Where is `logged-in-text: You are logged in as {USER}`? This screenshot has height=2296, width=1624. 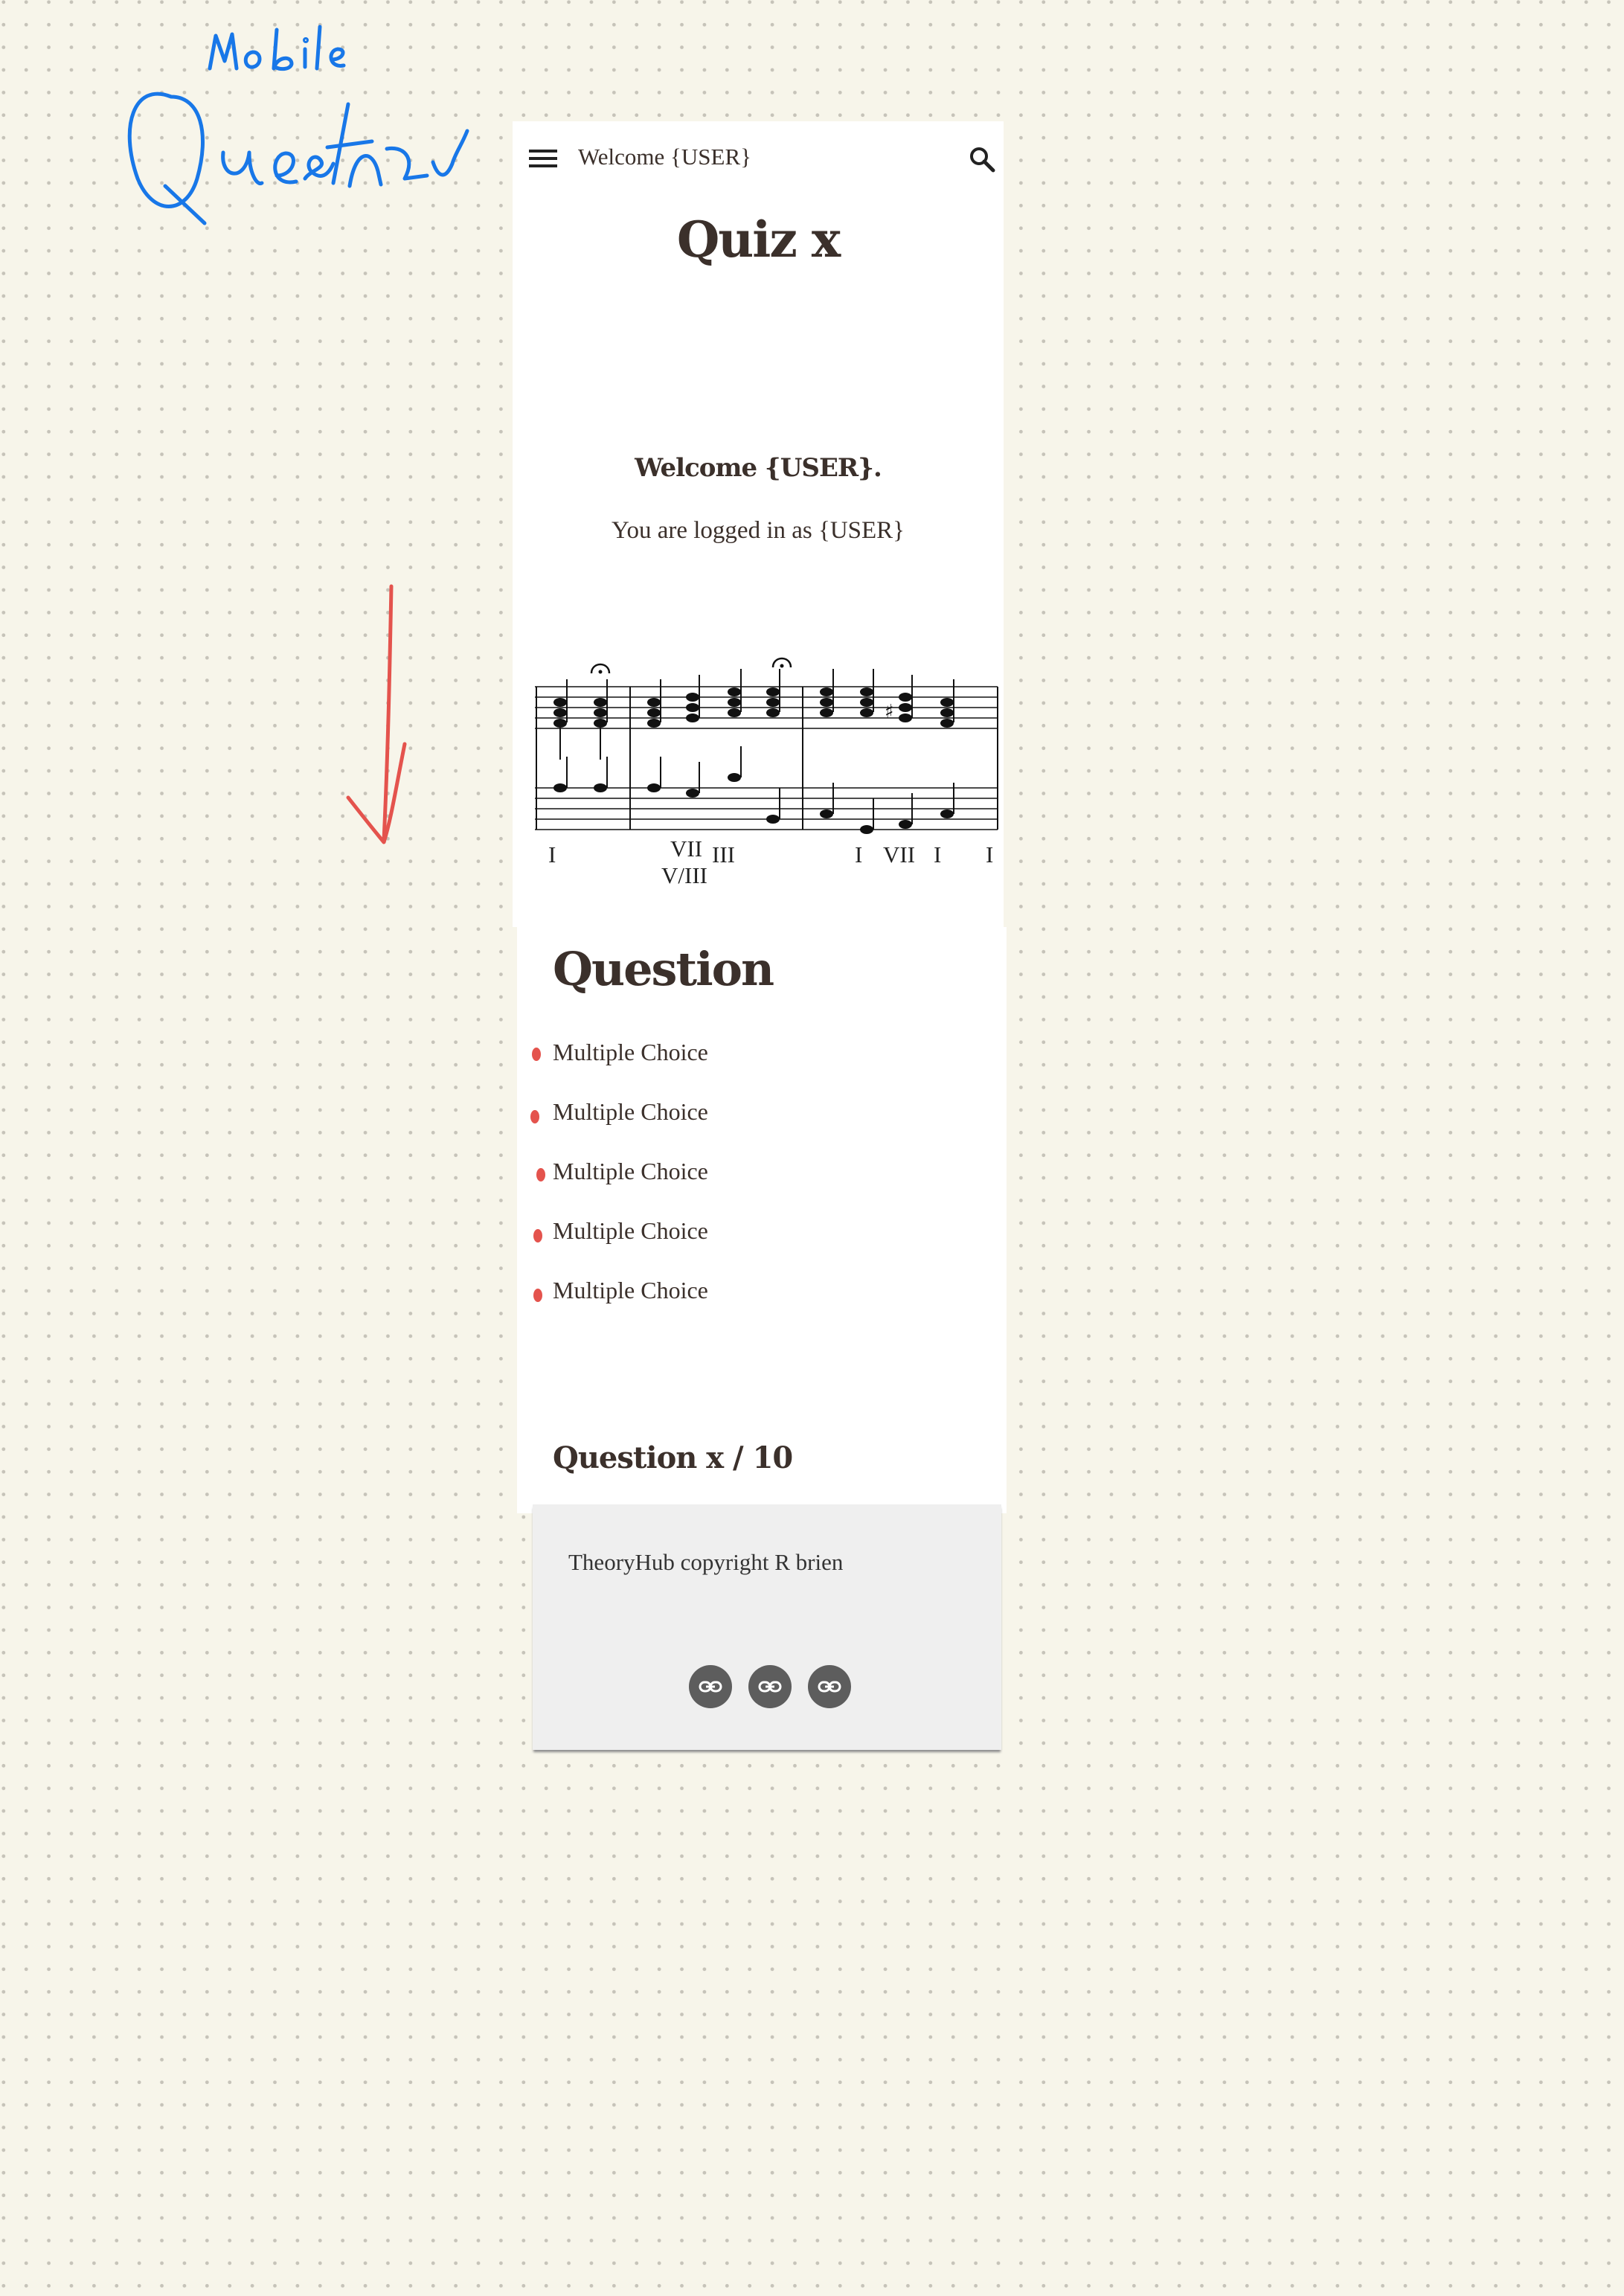 logged-in-text: You are logged in as {USER} is located at coordinates (758, 530).